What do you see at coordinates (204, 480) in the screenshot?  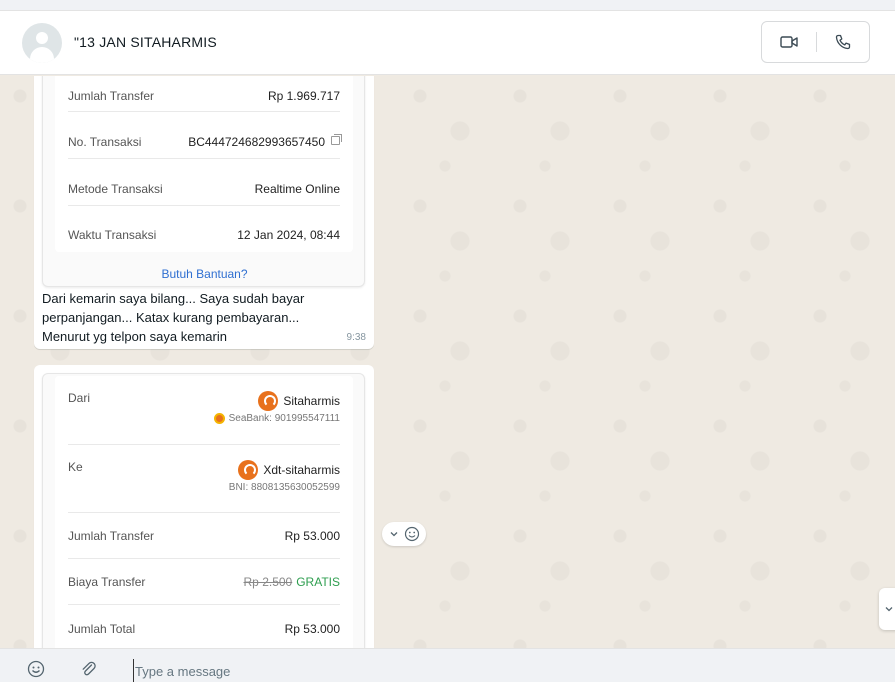 I see `receipt-row-to: Ke Xdt-sitaharmis BNI: 8808135630052599` at bounding box center [204, 480].